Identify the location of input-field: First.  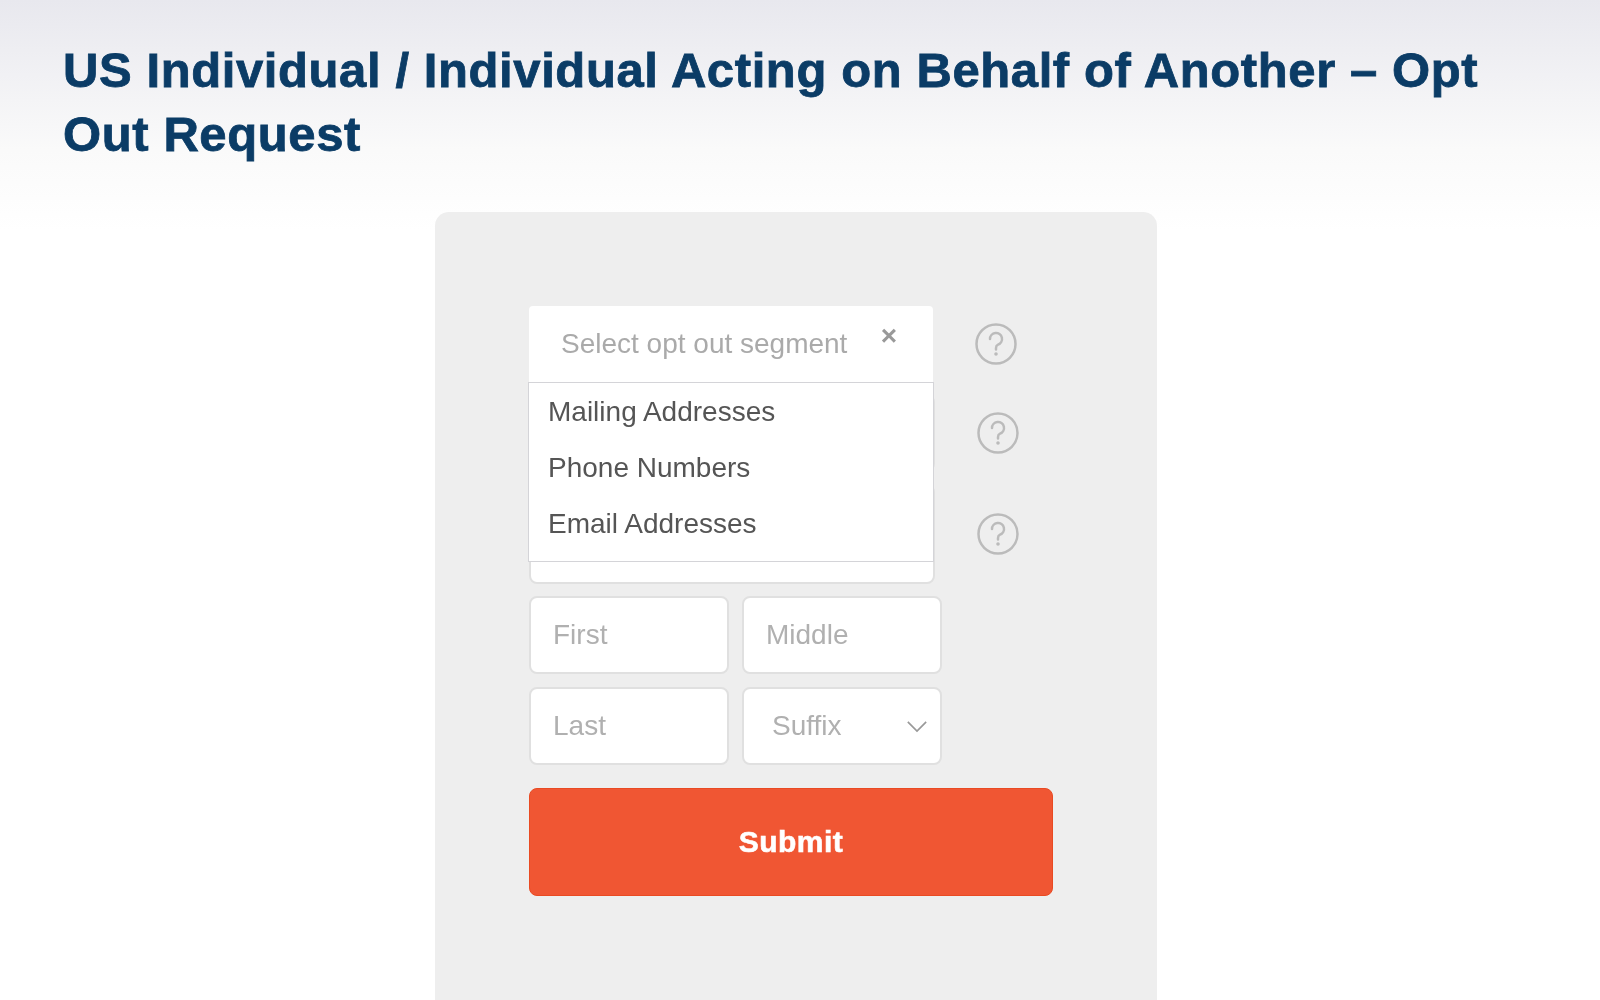
(629, 635).